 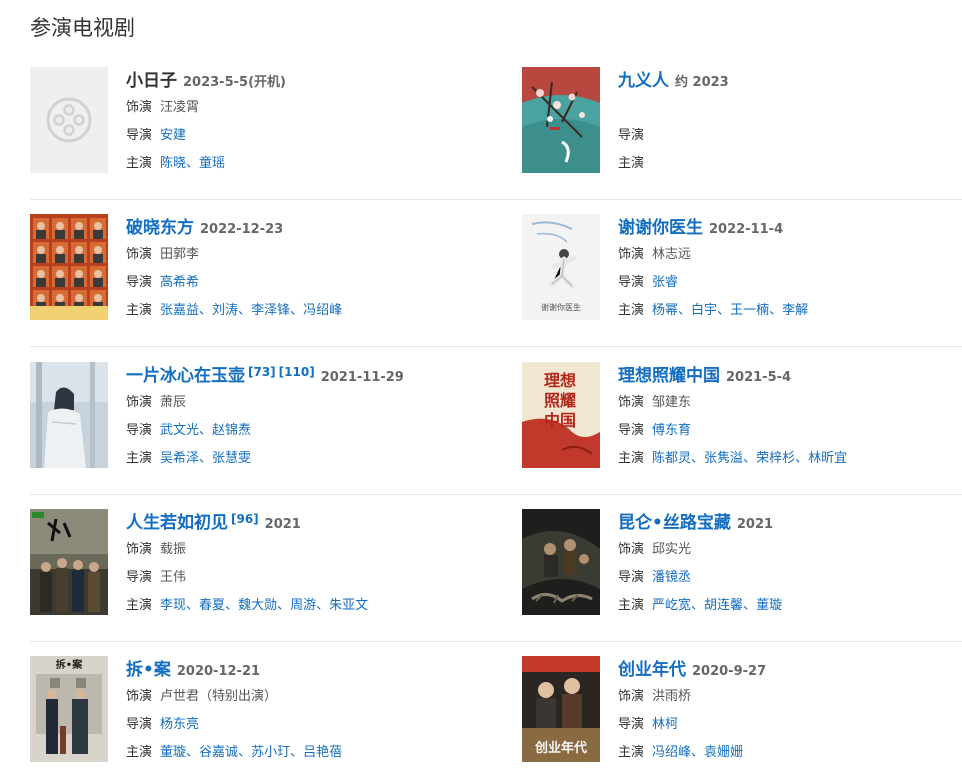 I want to click on cast-row: 主演 陈晓、童瑶, so click(x=298, y=164).